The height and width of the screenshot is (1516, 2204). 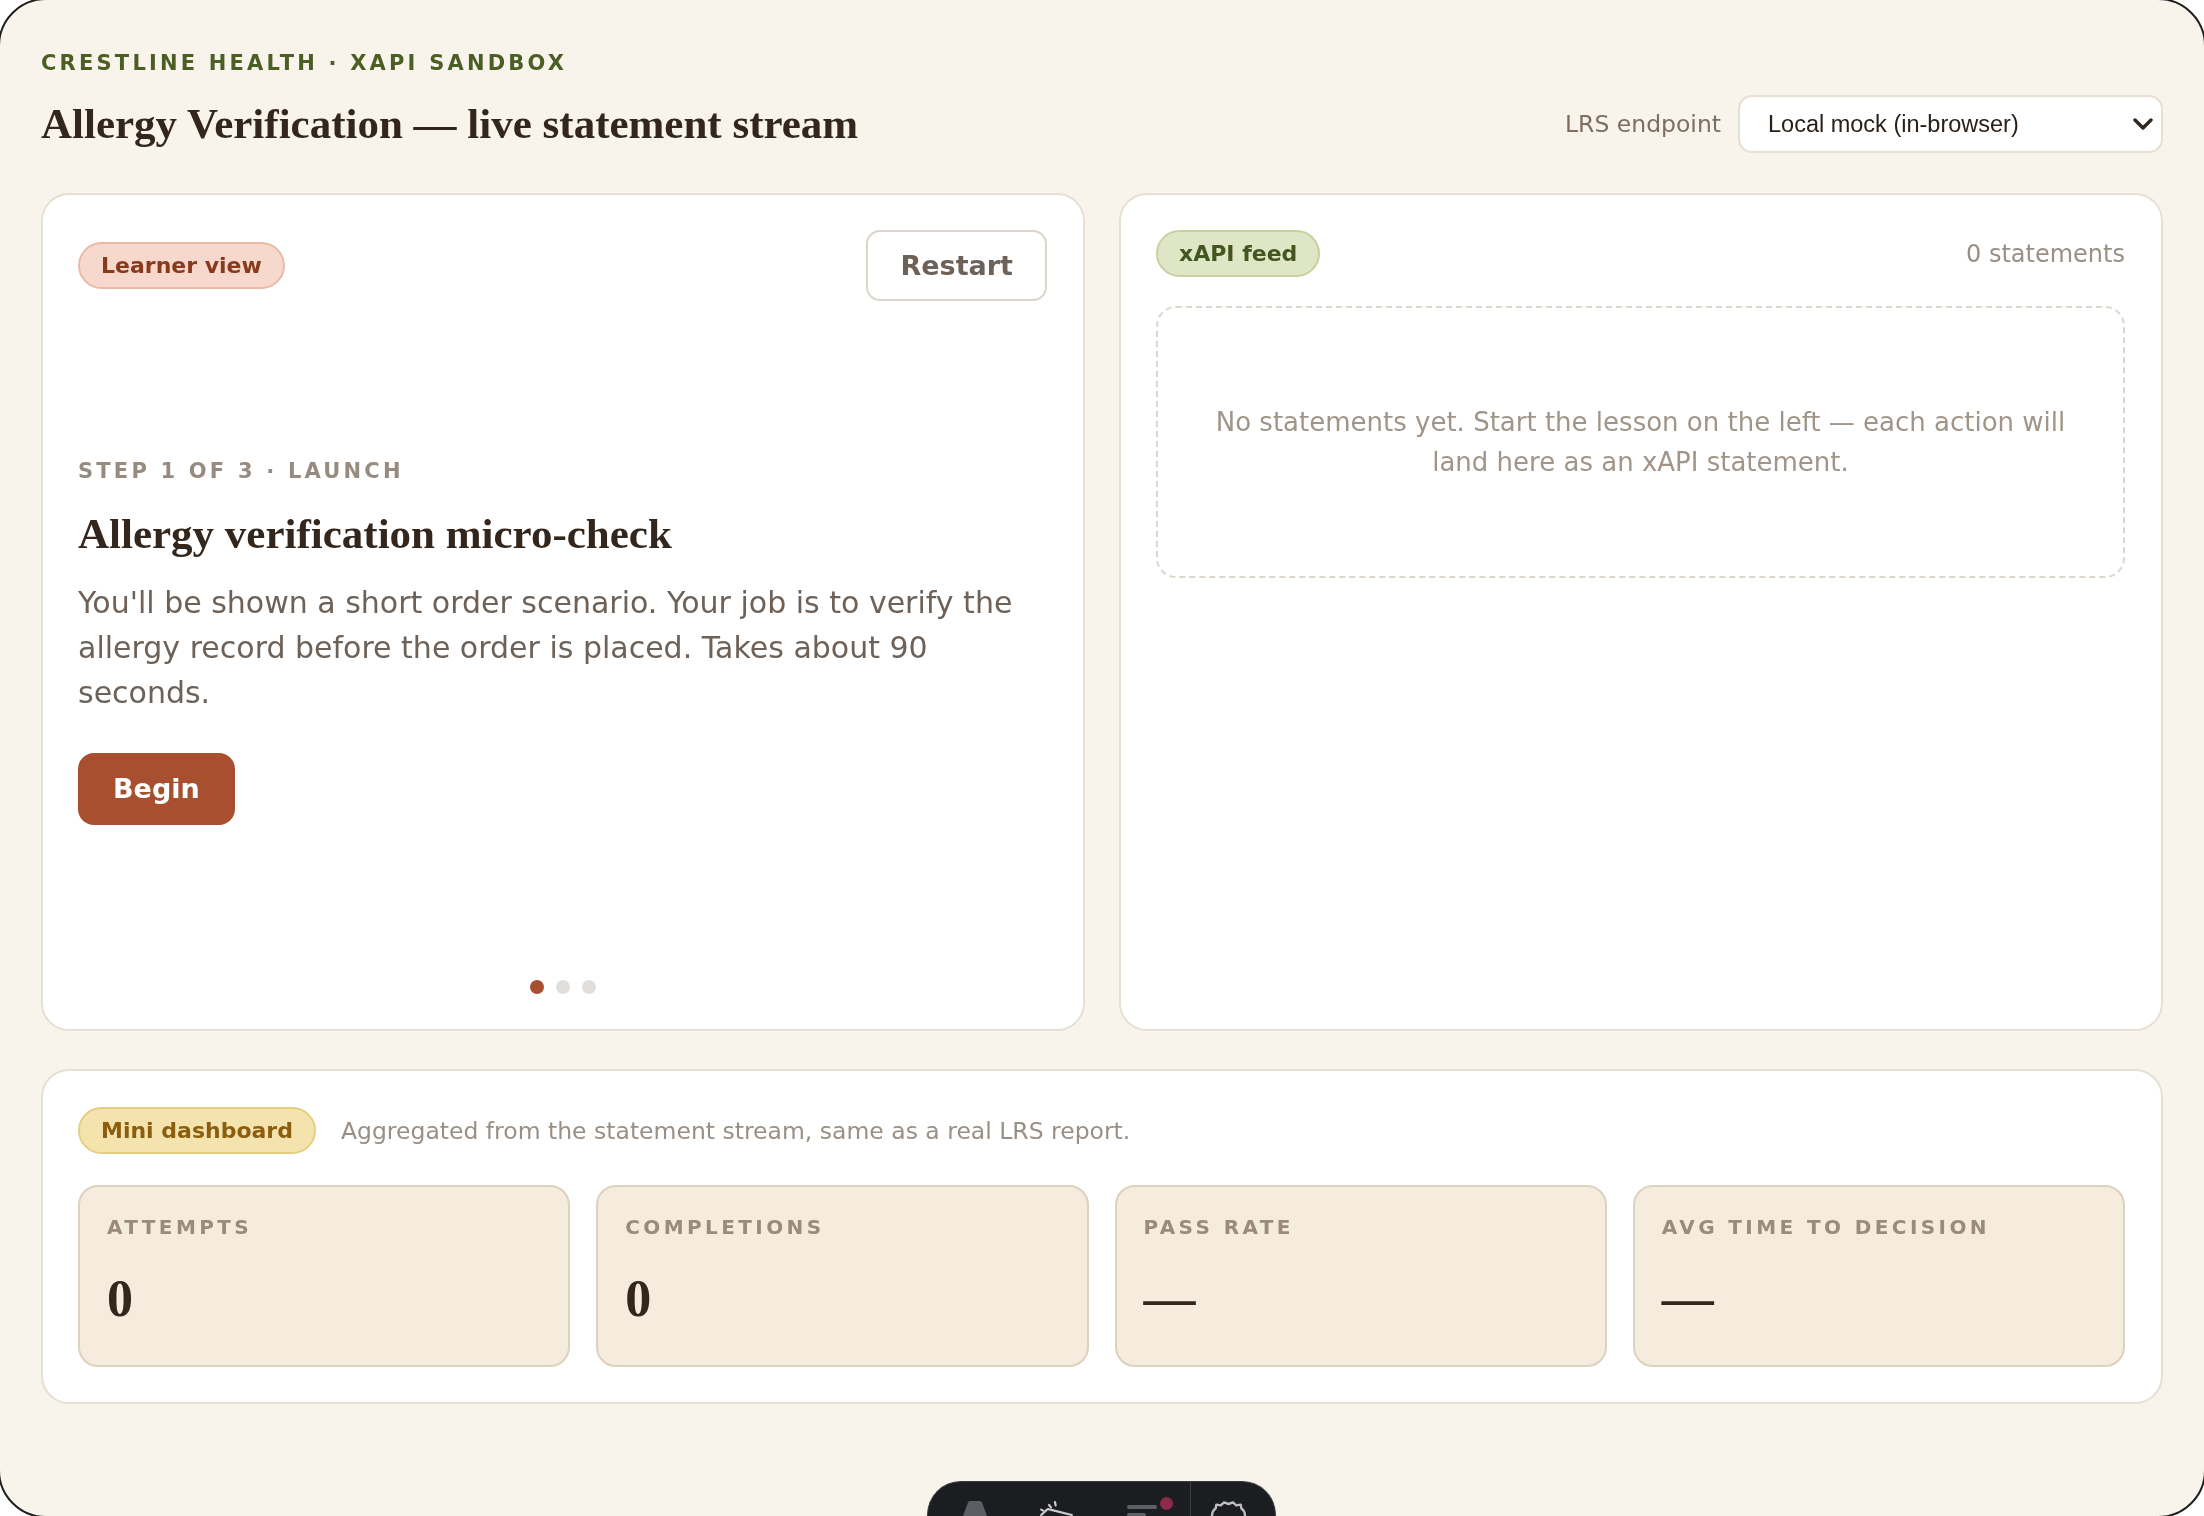 I want to click on dashboard-description: Aggregated from the statement stream, same as a real LRS report., so click(x=735, y=1130).